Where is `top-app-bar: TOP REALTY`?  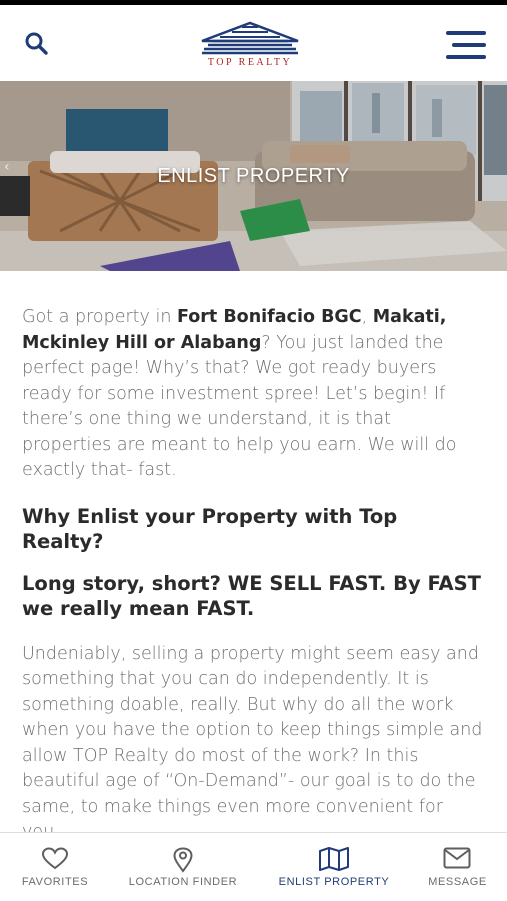 top-app-bar: TOP REALTY is located at coordinates (253, 43).